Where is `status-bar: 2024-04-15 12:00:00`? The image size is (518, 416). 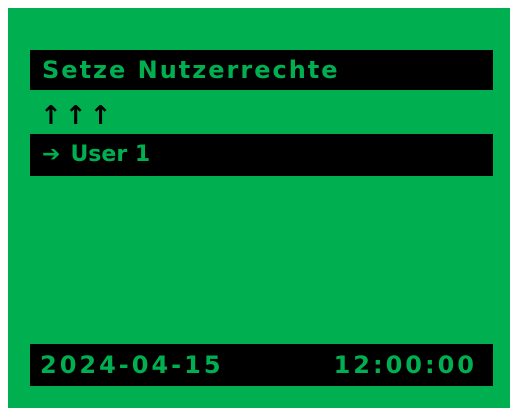
status-bar: 2024-04-15 12:00:00 is located at coordinates (261, 365).